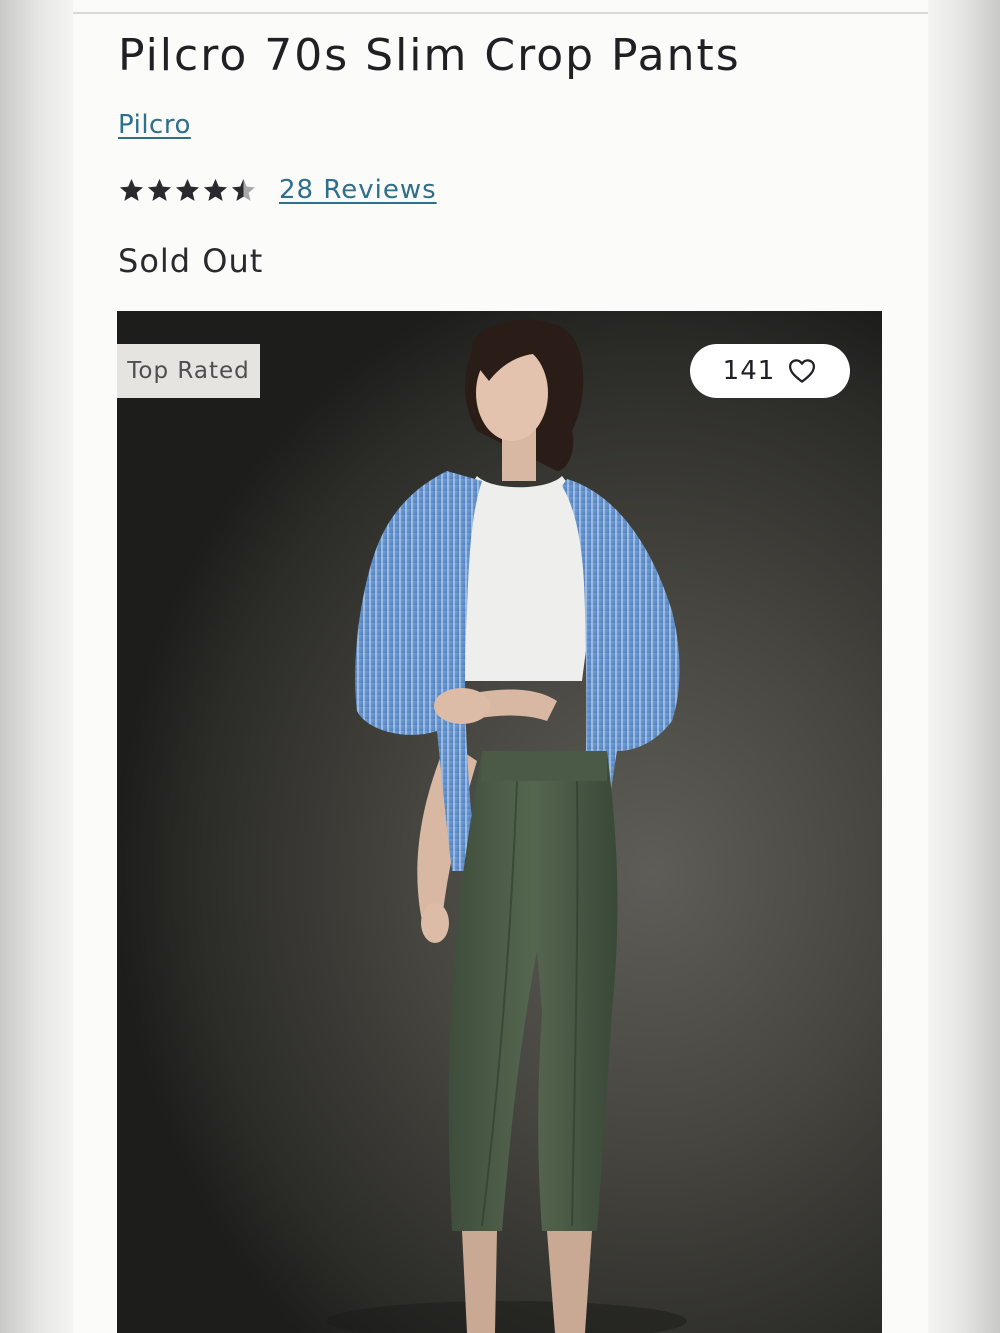 Image resolution: width=1000 pixels, height=1333 pixels. I want to click on rating-row: 28 Reviews, so click(277, 190).